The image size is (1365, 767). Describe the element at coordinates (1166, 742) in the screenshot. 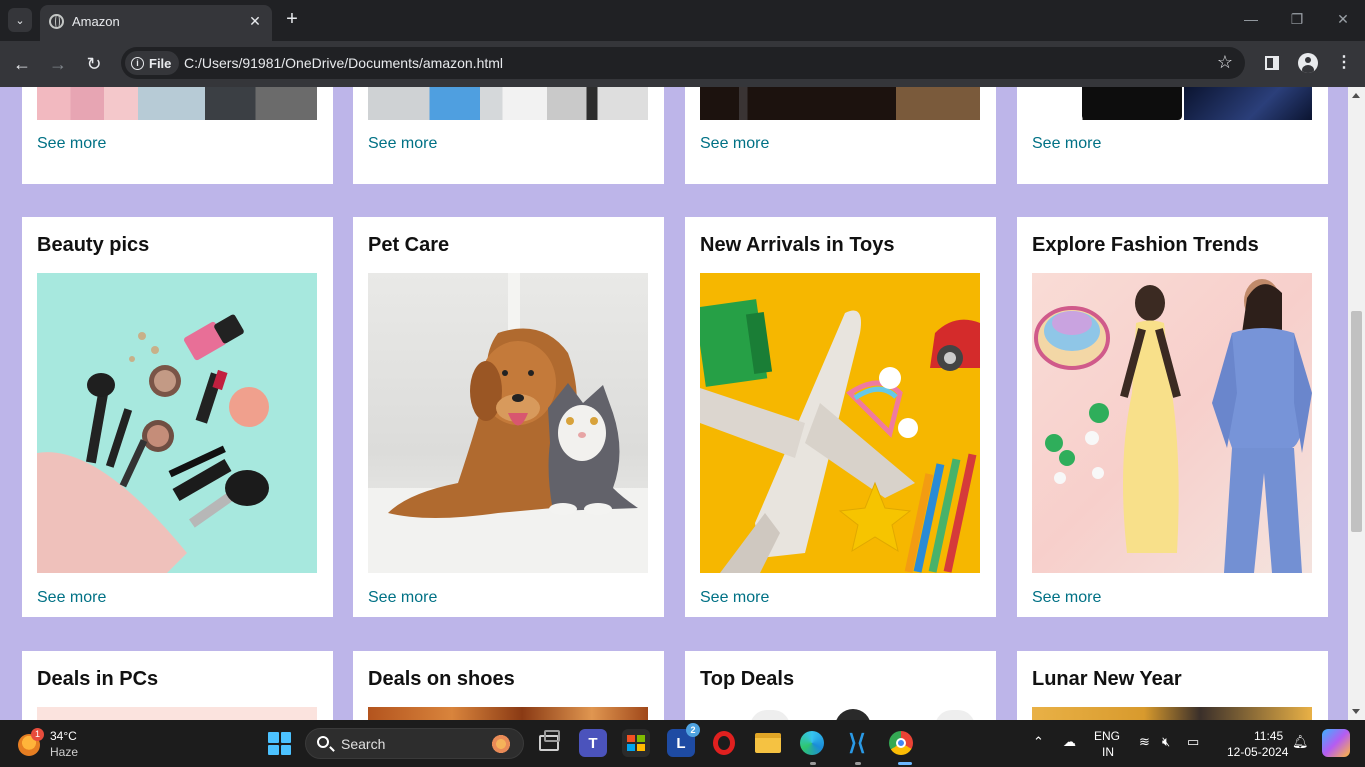

I see `speaker-muted-icon: 🔇︎` at that location.